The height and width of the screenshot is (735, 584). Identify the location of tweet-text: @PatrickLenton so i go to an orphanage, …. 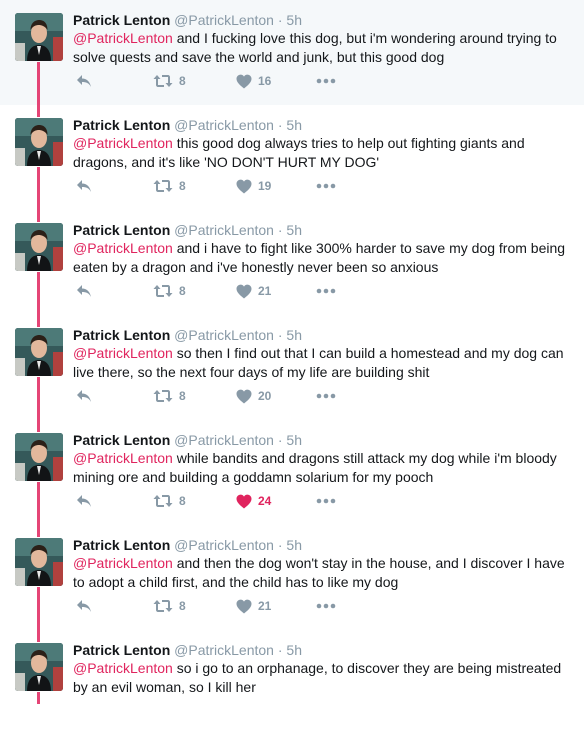
(325, 678).